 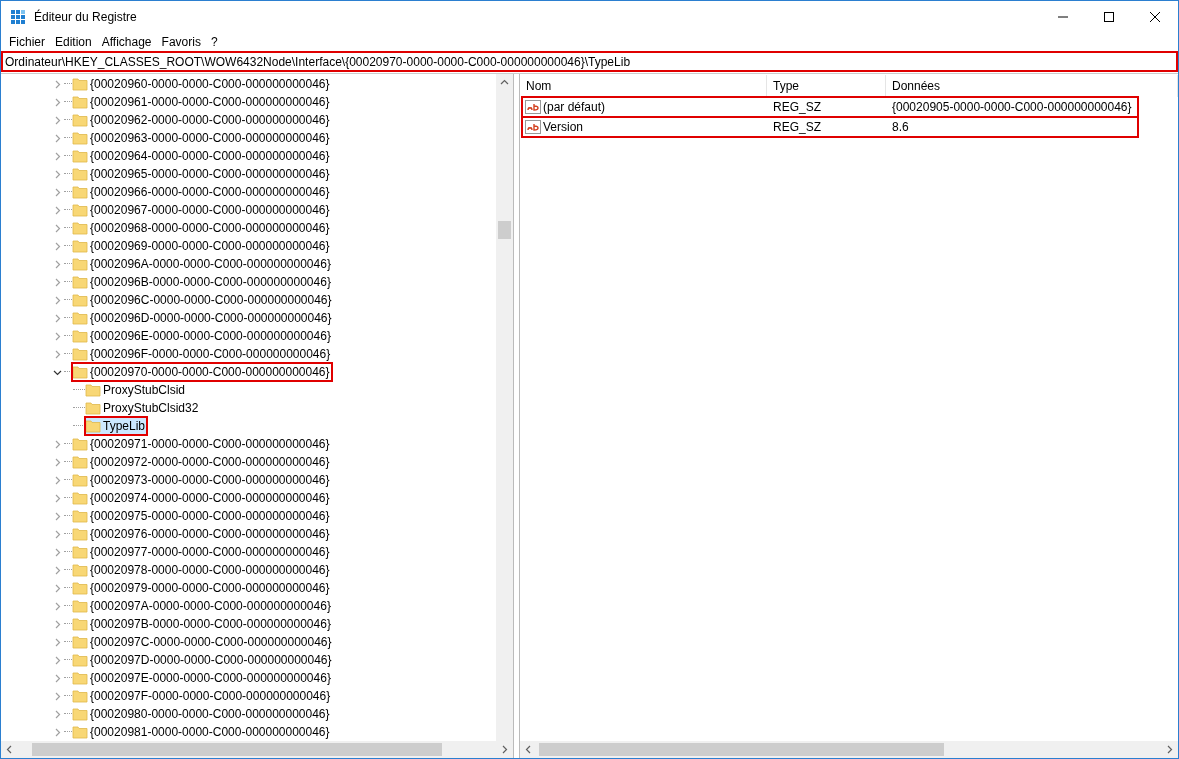 I want to click on menu-item: ?, so click(x=214, y=41).